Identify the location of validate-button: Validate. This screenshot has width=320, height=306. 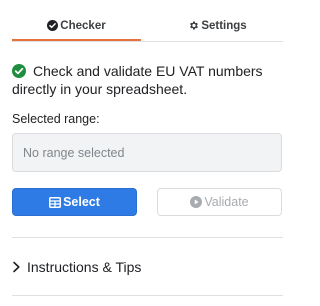
(219, 202).